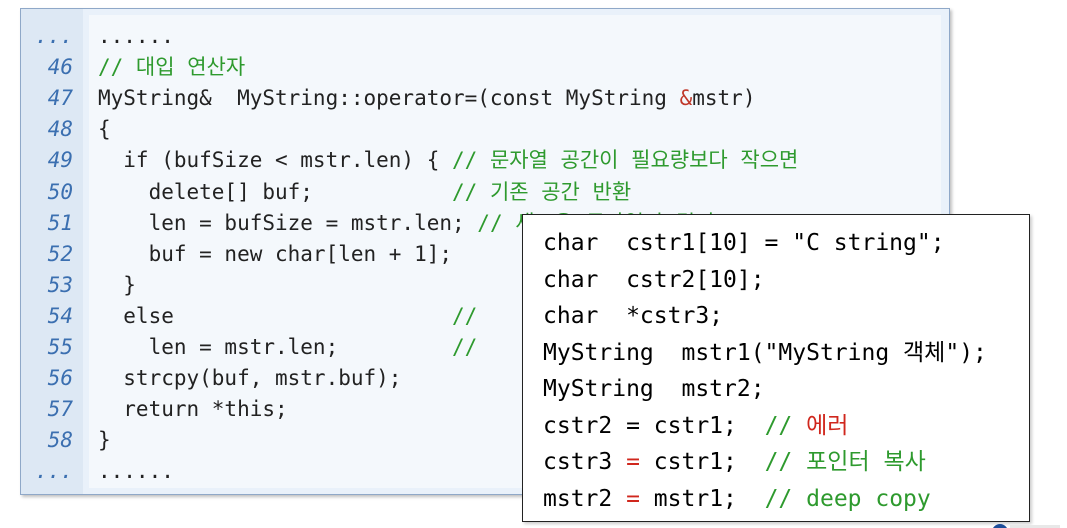  Describe the element at coordinates (275, 160) in the screenshot. I see `code-token: if (bufSize < mstr.len) {` at that location.